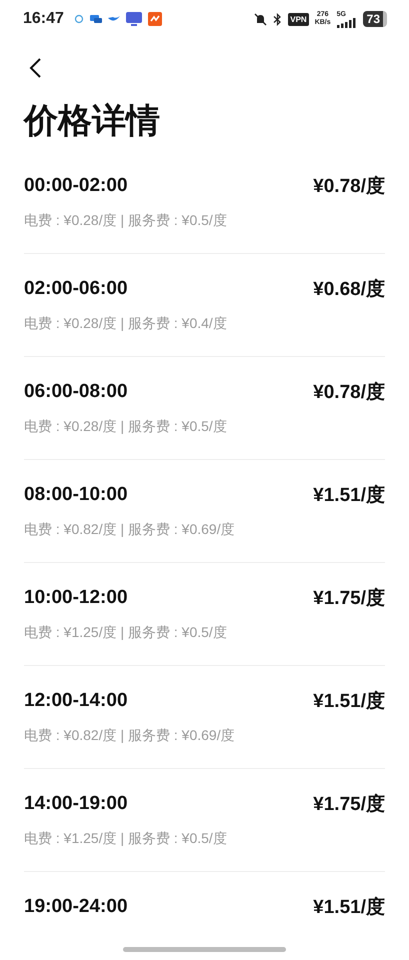 This screenshot has width=409, height=960. What do you see at coordinates (76, 495) in the screenshot?
I see `time-range: 08:00-10:00` at bounding box center [76, 495].